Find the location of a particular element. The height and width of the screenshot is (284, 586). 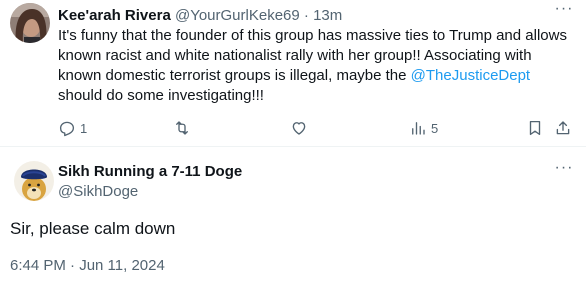

mention-link: @TheJusticeDept is located at coordinates (470, 75).